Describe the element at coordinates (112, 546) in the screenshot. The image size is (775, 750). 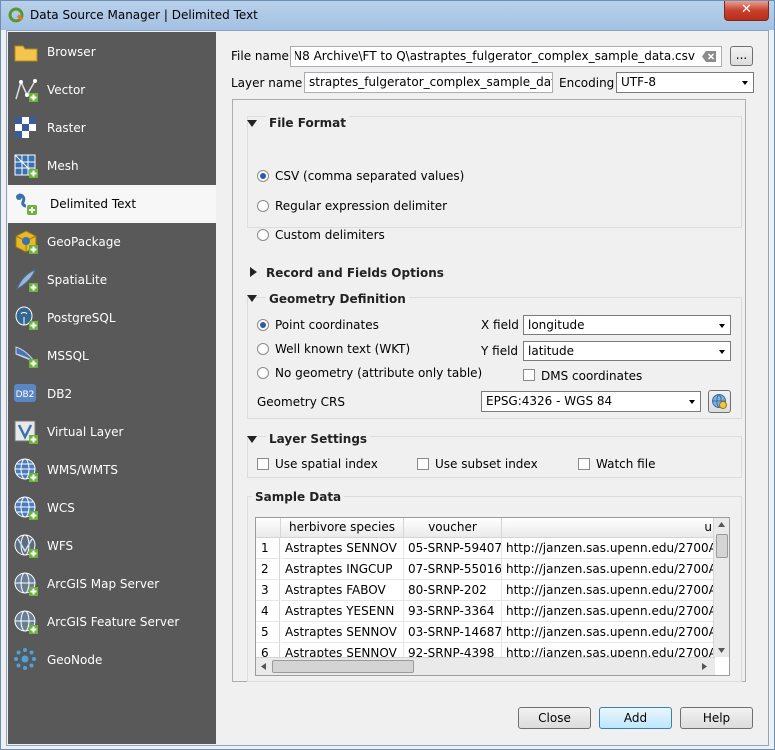
I see `sidebar-item-wfs: WFS` at that location.